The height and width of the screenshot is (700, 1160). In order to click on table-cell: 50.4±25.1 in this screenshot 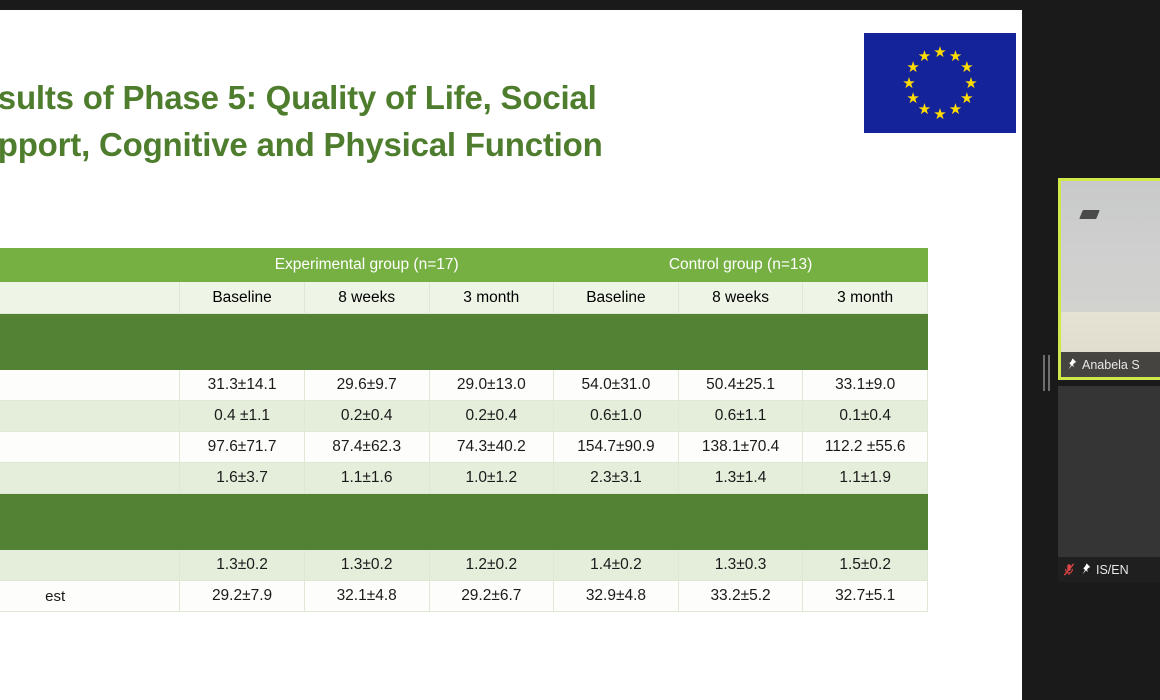, I will do `click(740, 385)`.